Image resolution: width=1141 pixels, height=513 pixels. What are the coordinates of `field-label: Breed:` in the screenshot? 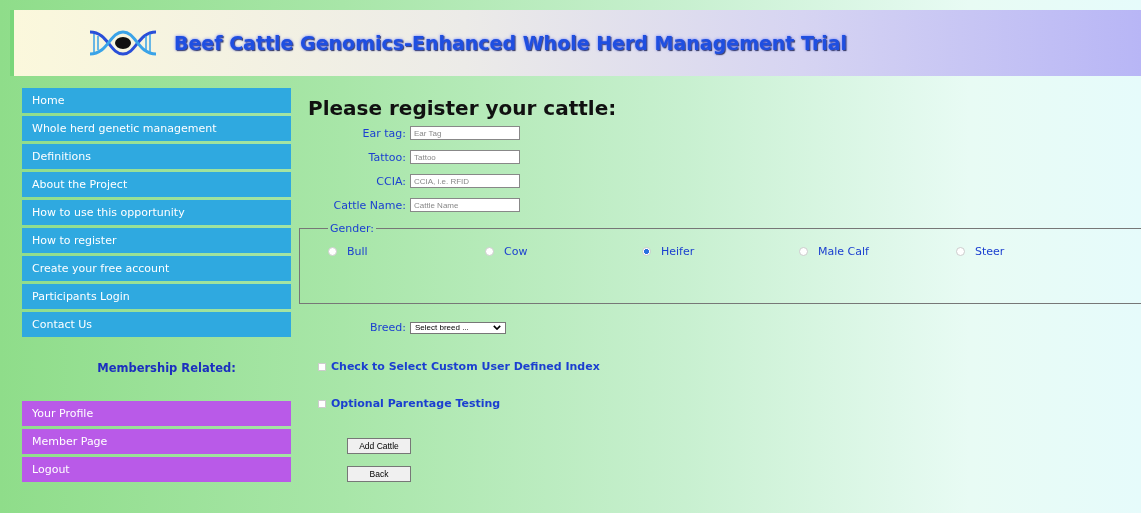 It's located at (387, 327).